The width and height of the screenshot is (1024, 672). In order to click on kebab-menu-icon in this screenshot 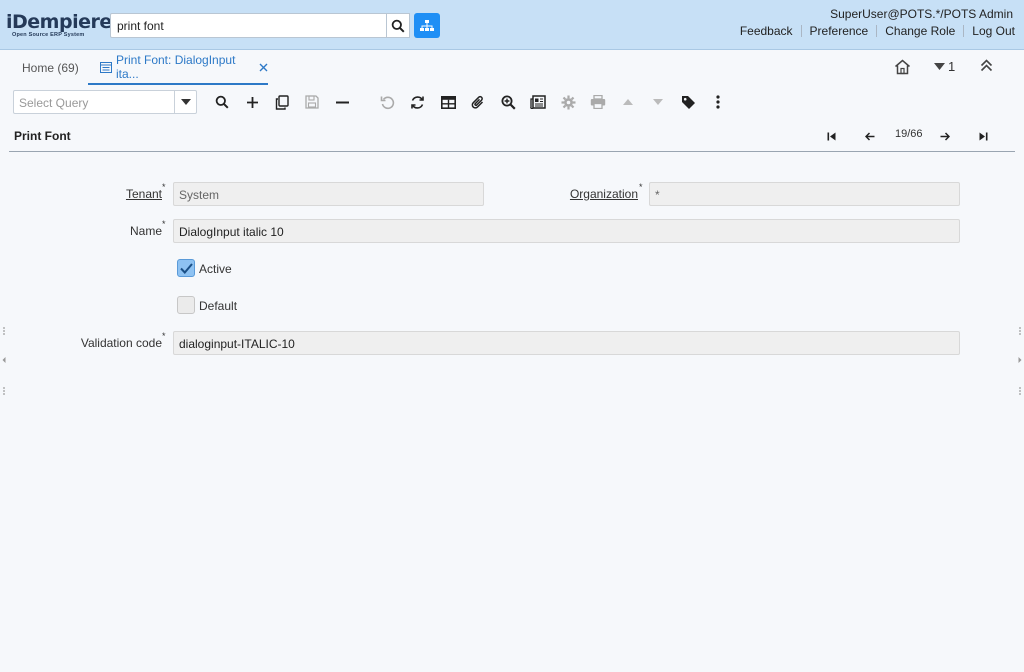, I will do `click(718, 102)`.